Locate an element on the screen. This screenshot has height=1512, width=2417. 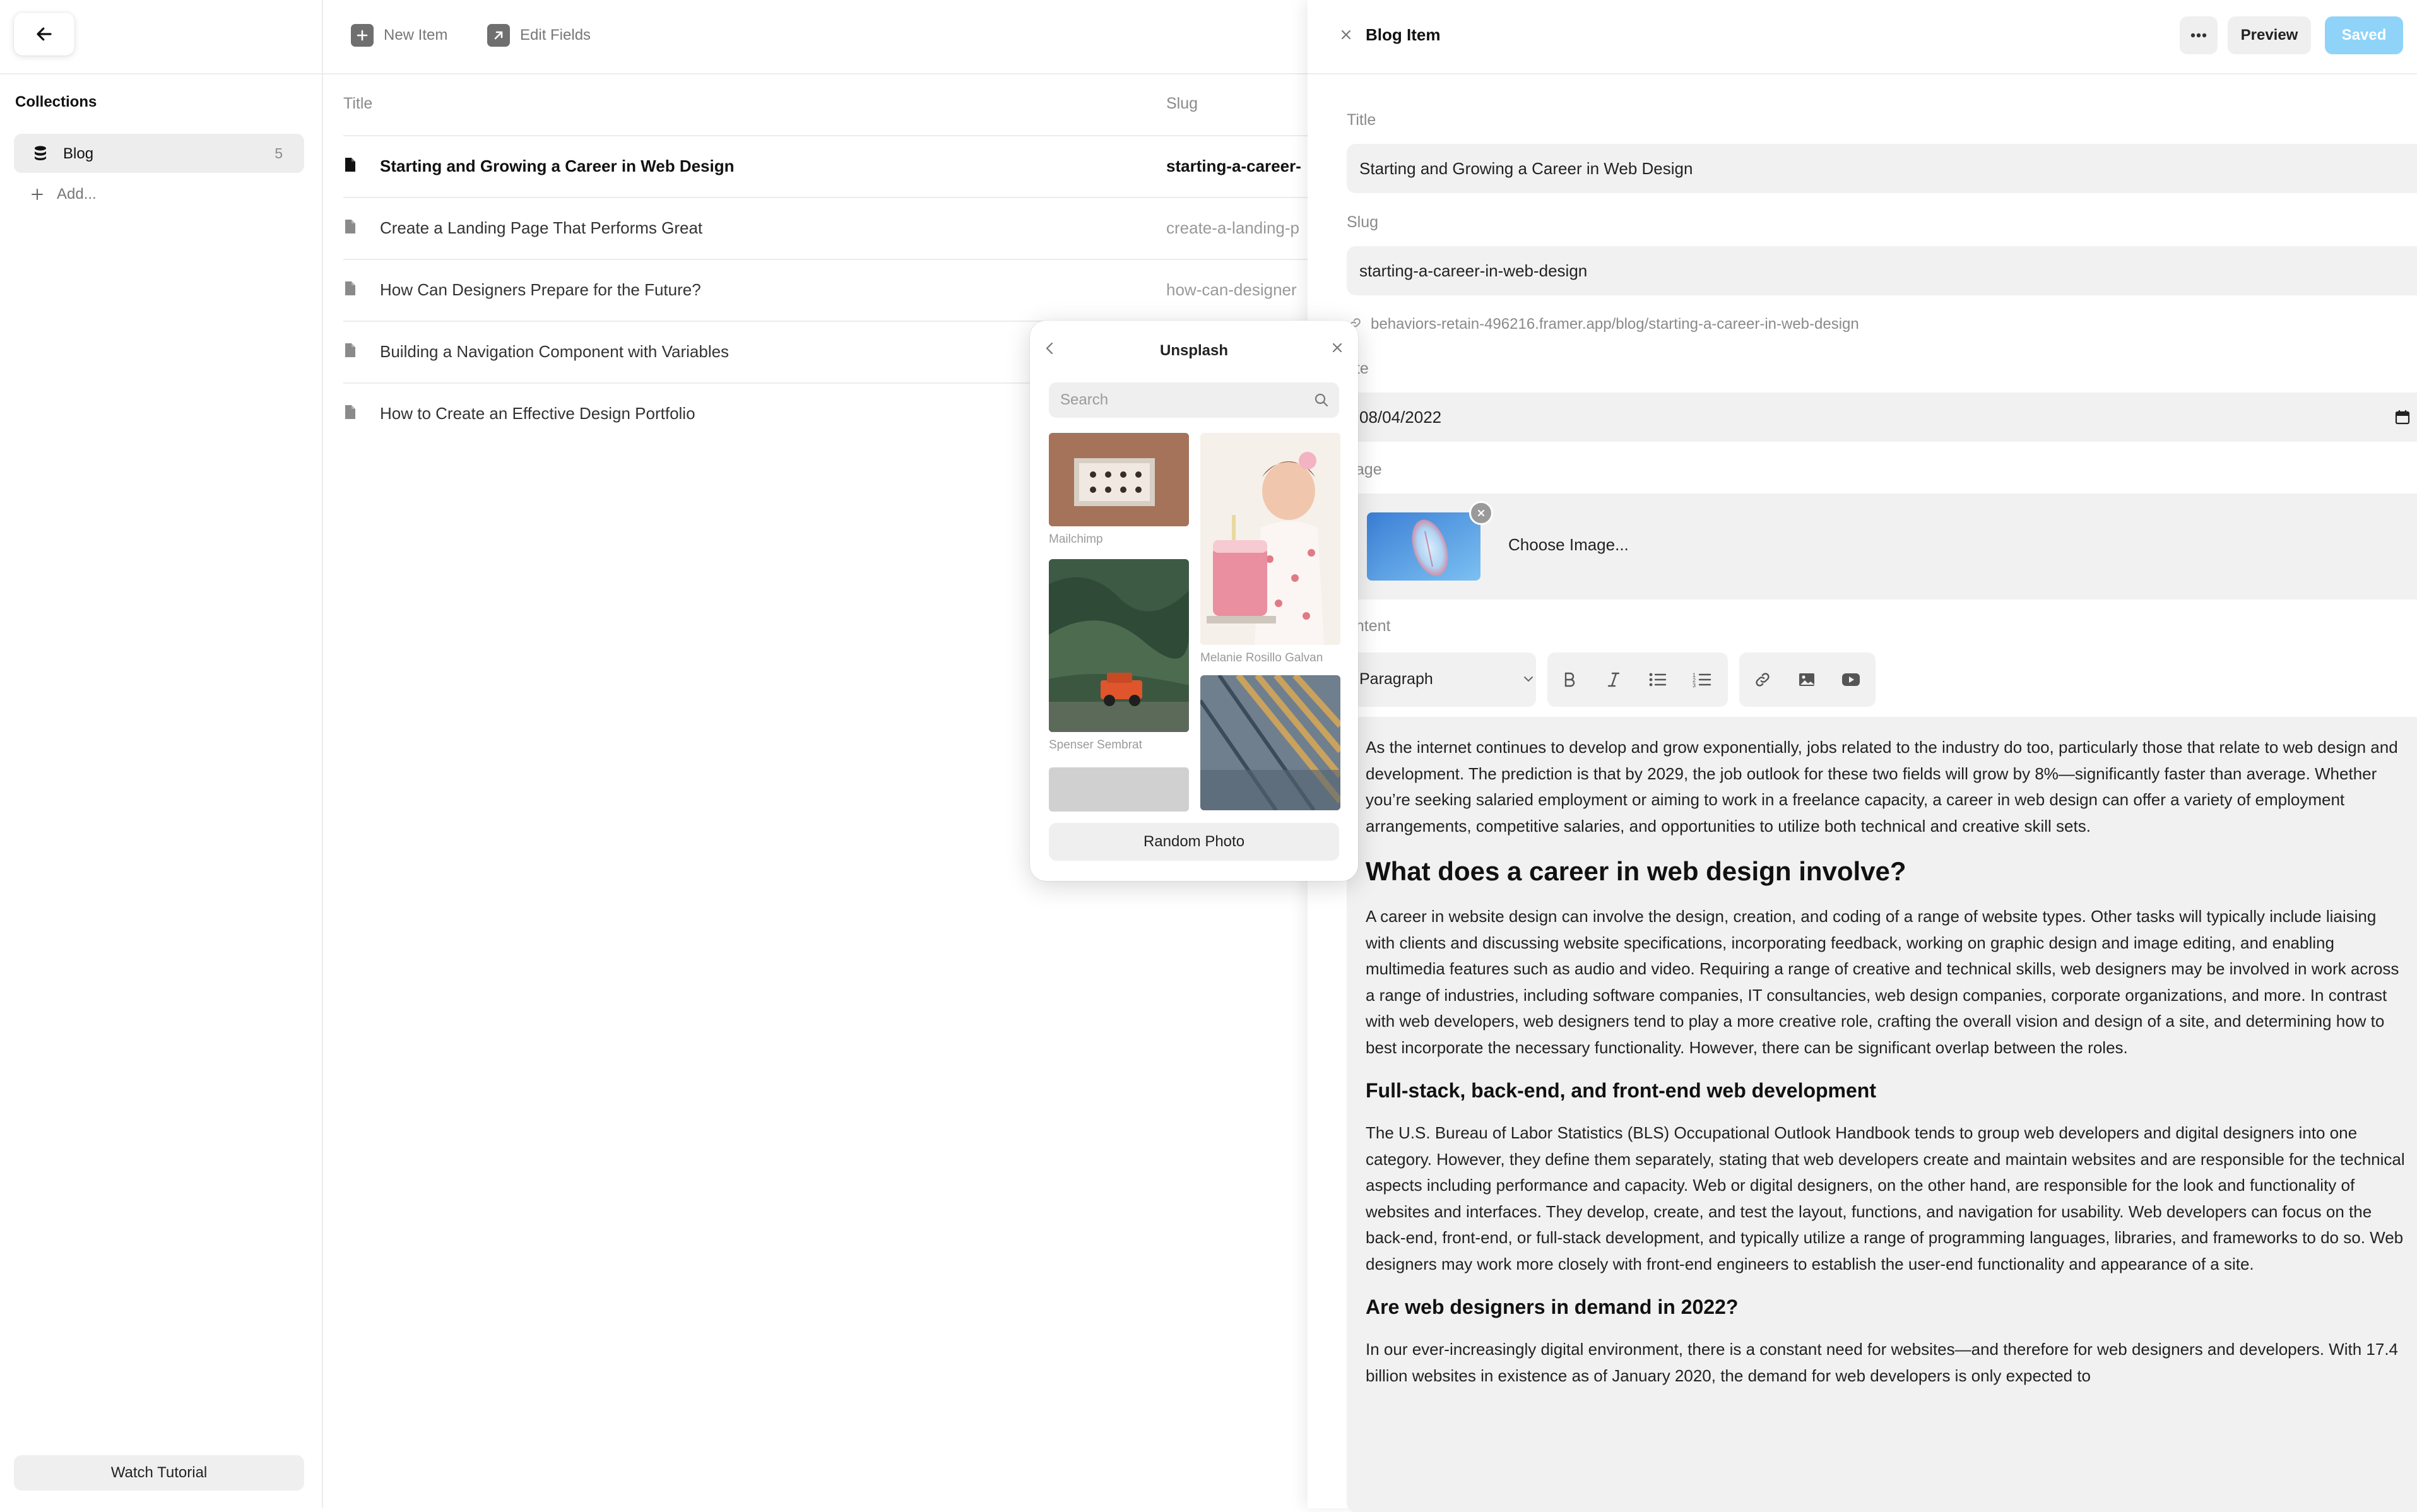
bullet-list-button is located at coordinates (1658, 680).